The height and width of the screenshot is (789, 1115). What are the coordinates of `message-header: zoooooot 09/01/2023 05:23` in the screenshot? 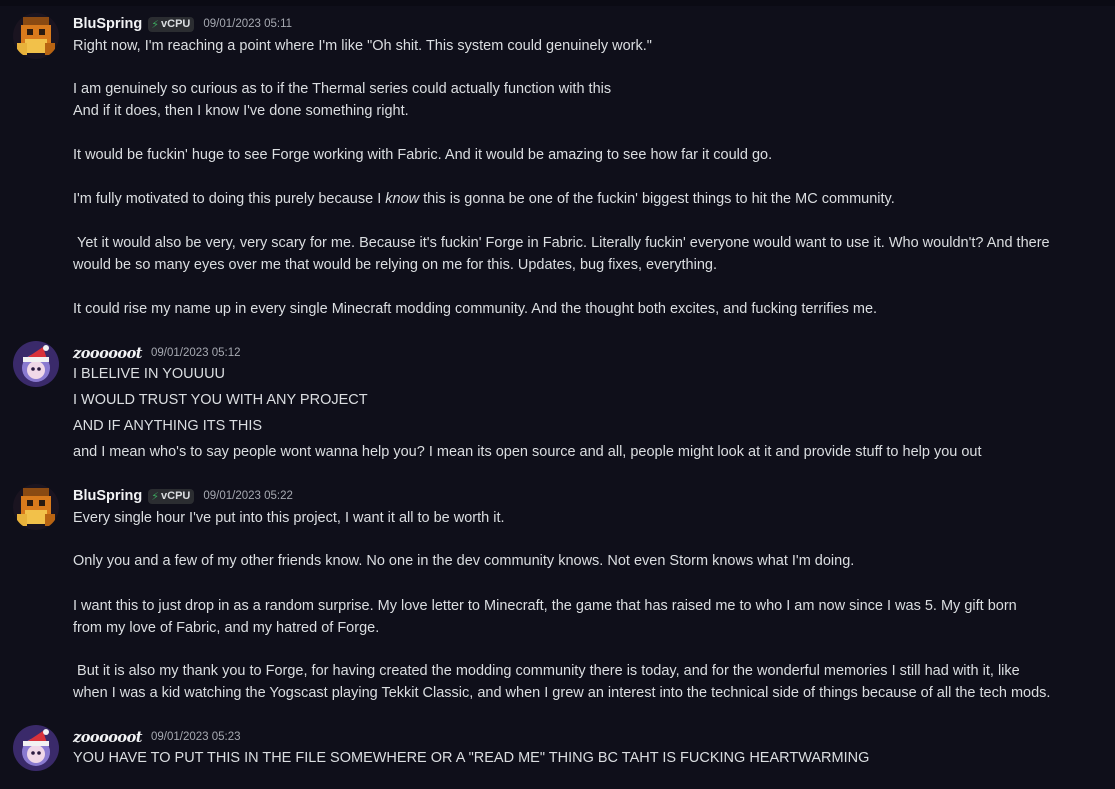 It's located at (157, 737).